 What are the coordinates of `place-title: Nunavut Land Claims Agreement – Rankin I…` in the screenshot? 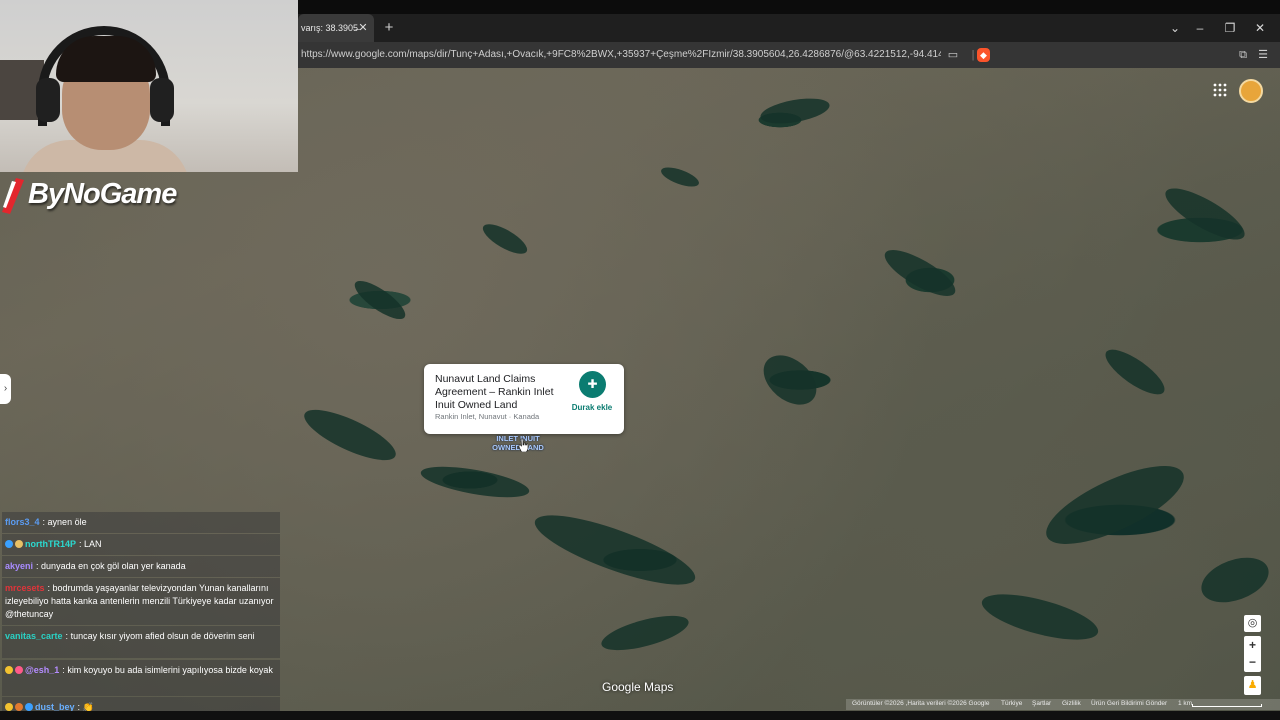 It's located at (494, 392).